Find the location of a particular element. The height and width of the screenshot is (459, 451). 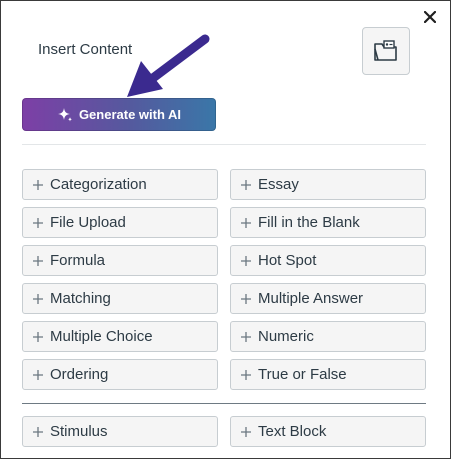

folder-icon is located at coordinates (385, 50).